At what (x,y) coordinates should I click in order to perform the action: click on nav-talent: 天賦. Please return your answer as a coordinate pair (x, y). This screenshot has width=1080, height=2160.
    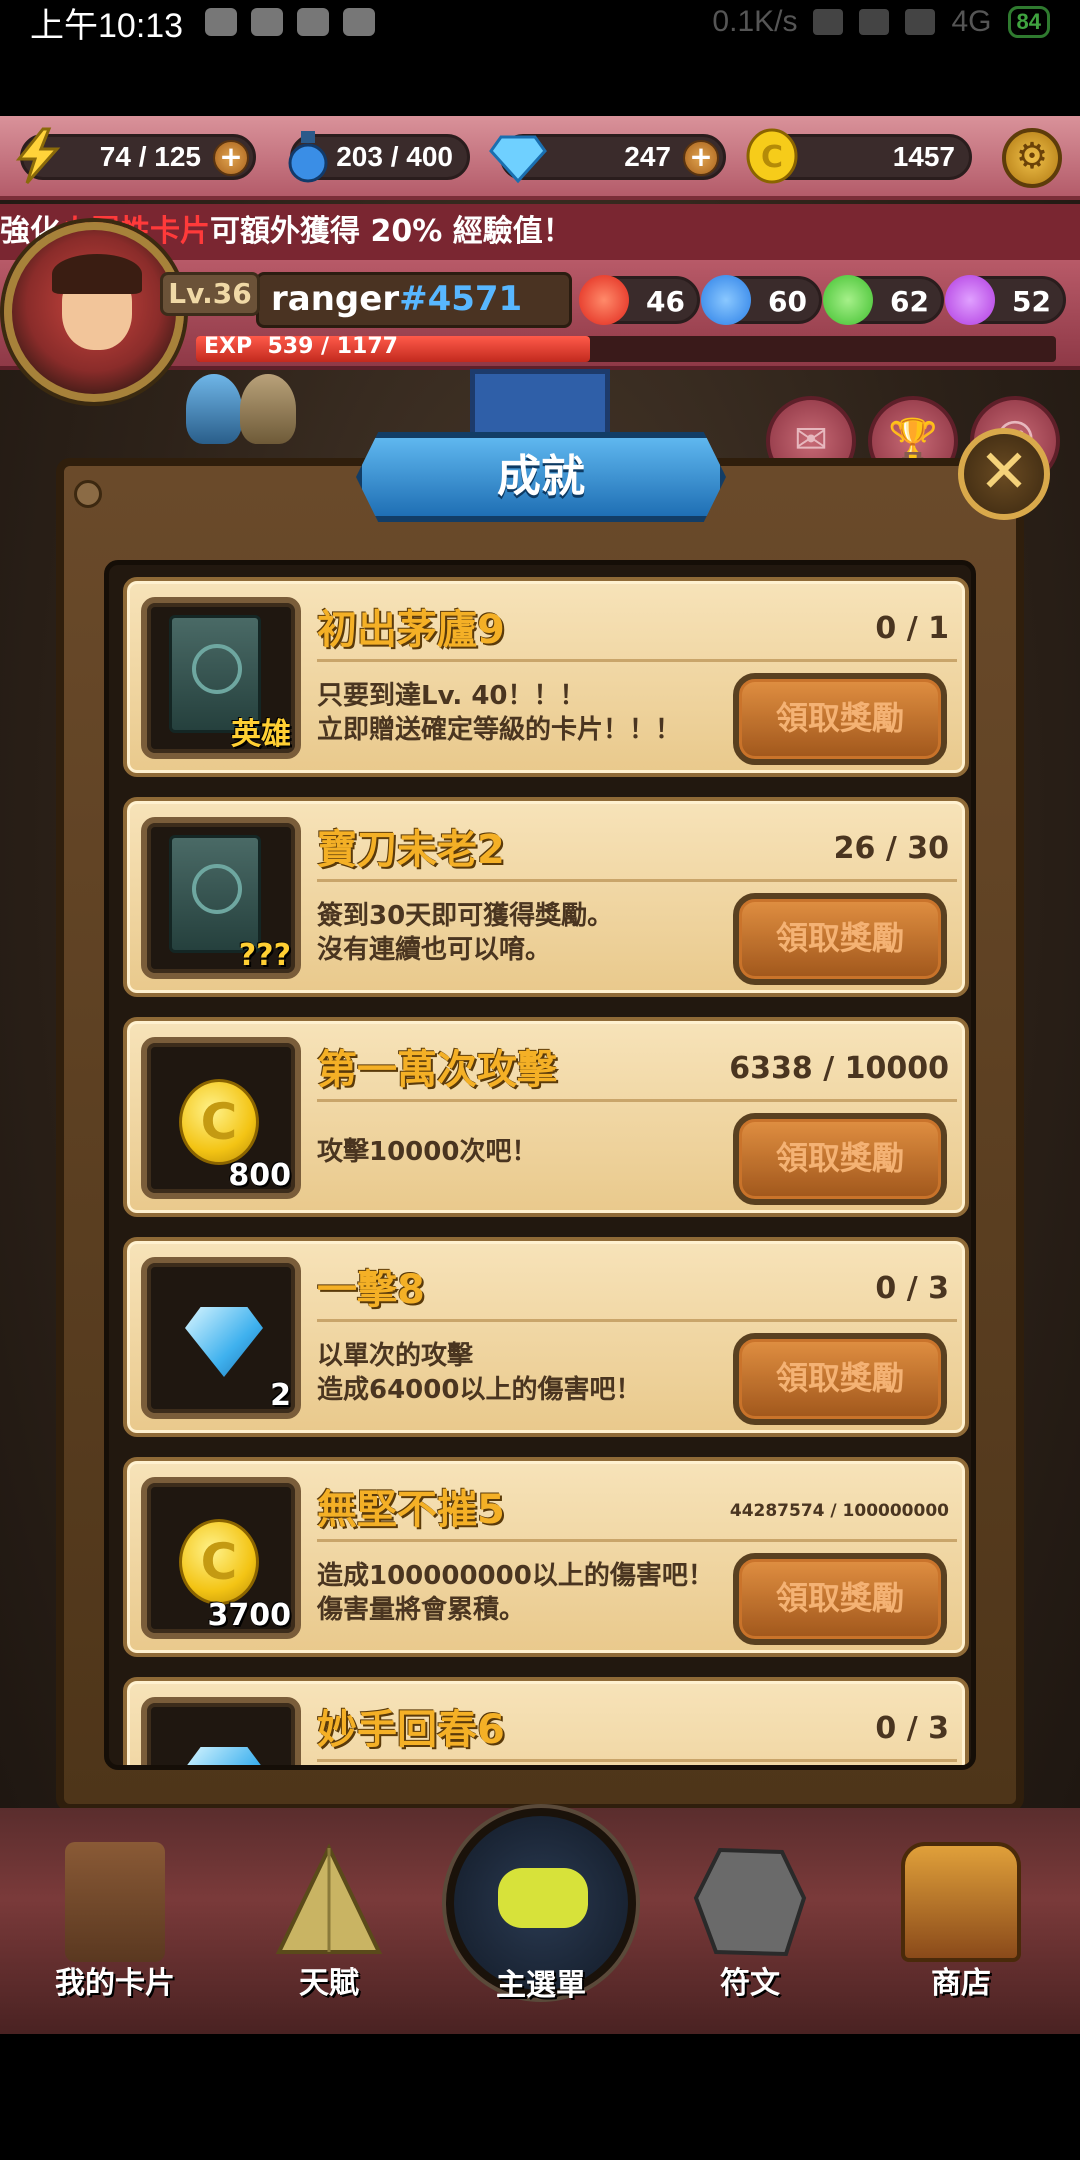
    Looking at the image, I should click on (329, 1927).